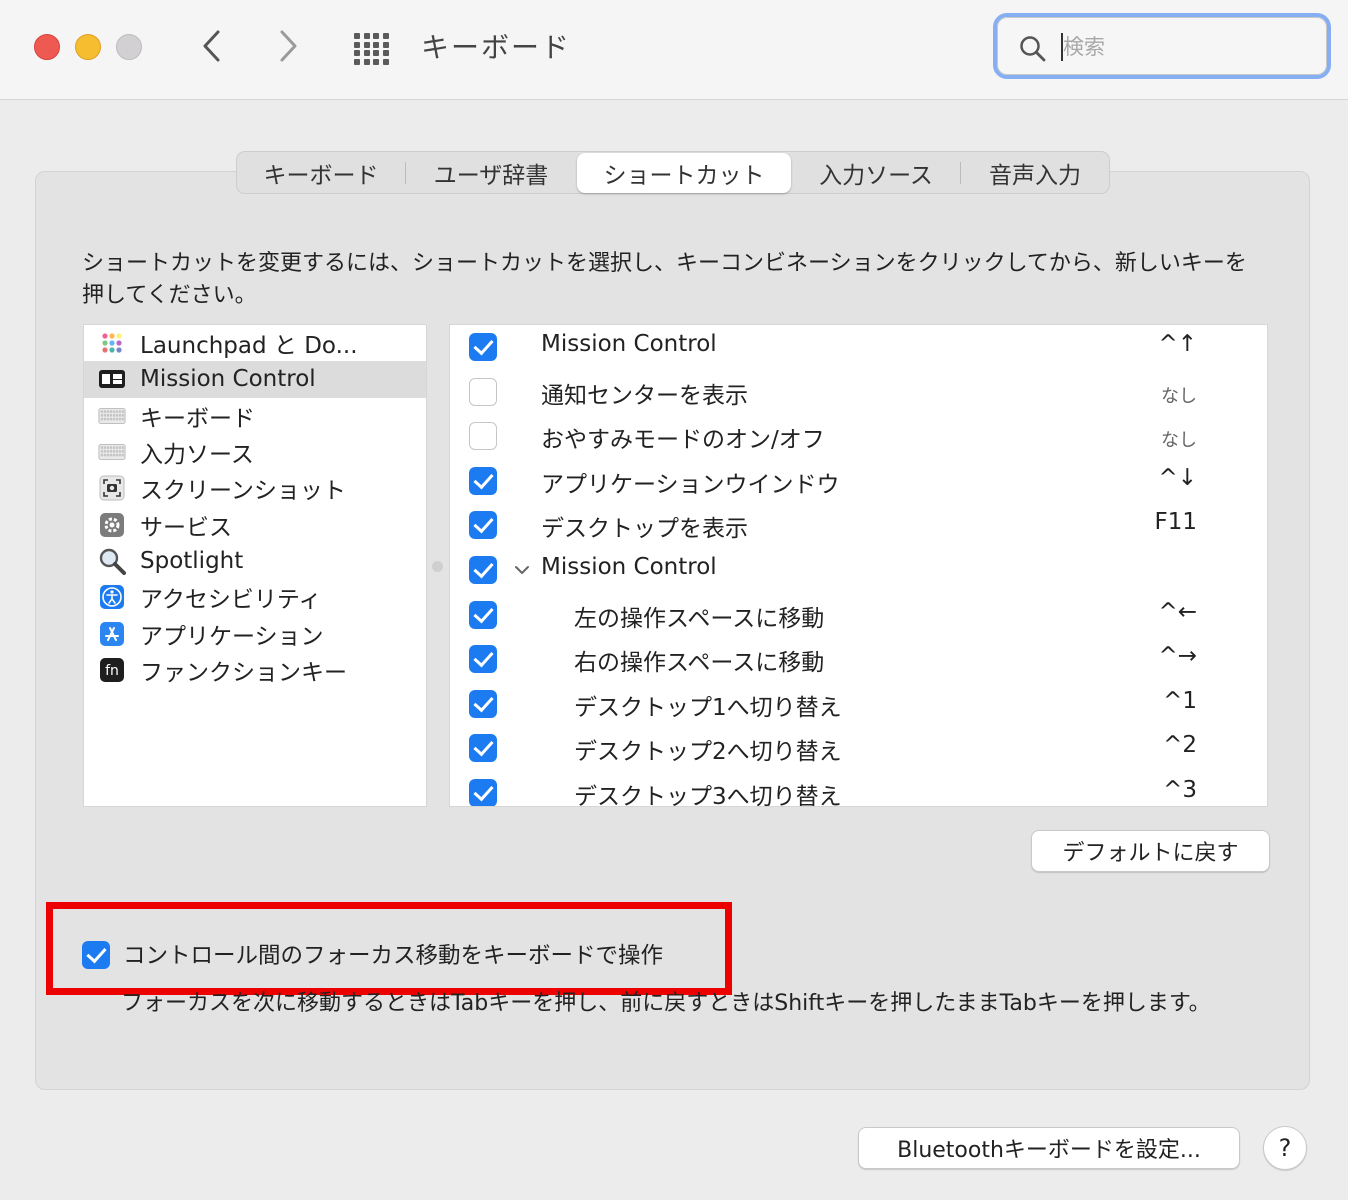  I want to click on category-item: fn ファンクションキー, so click(255, 670).